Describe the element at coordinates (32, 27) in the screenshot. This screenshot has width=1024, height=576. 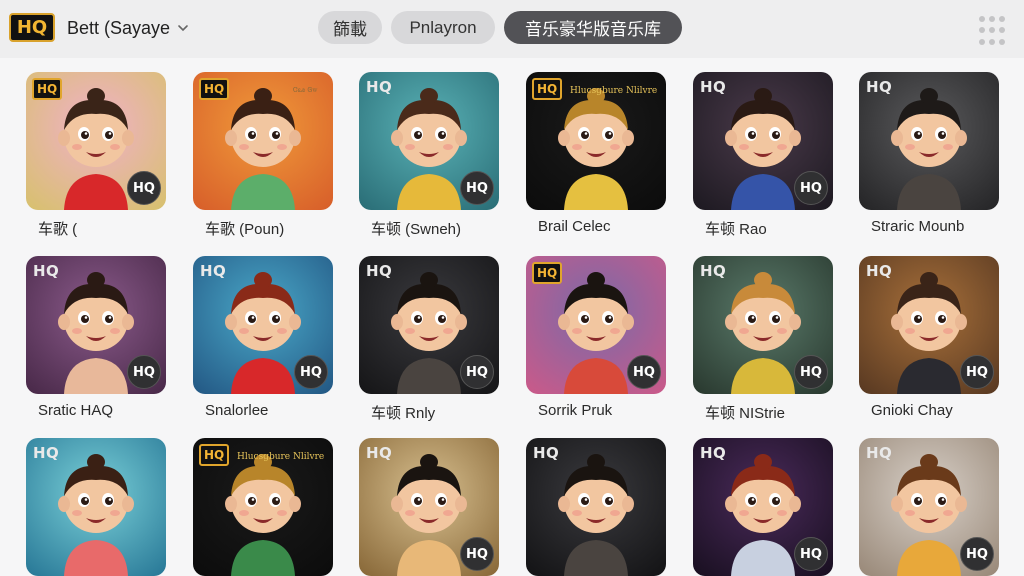
I see `app-logo: HQ` at that location.